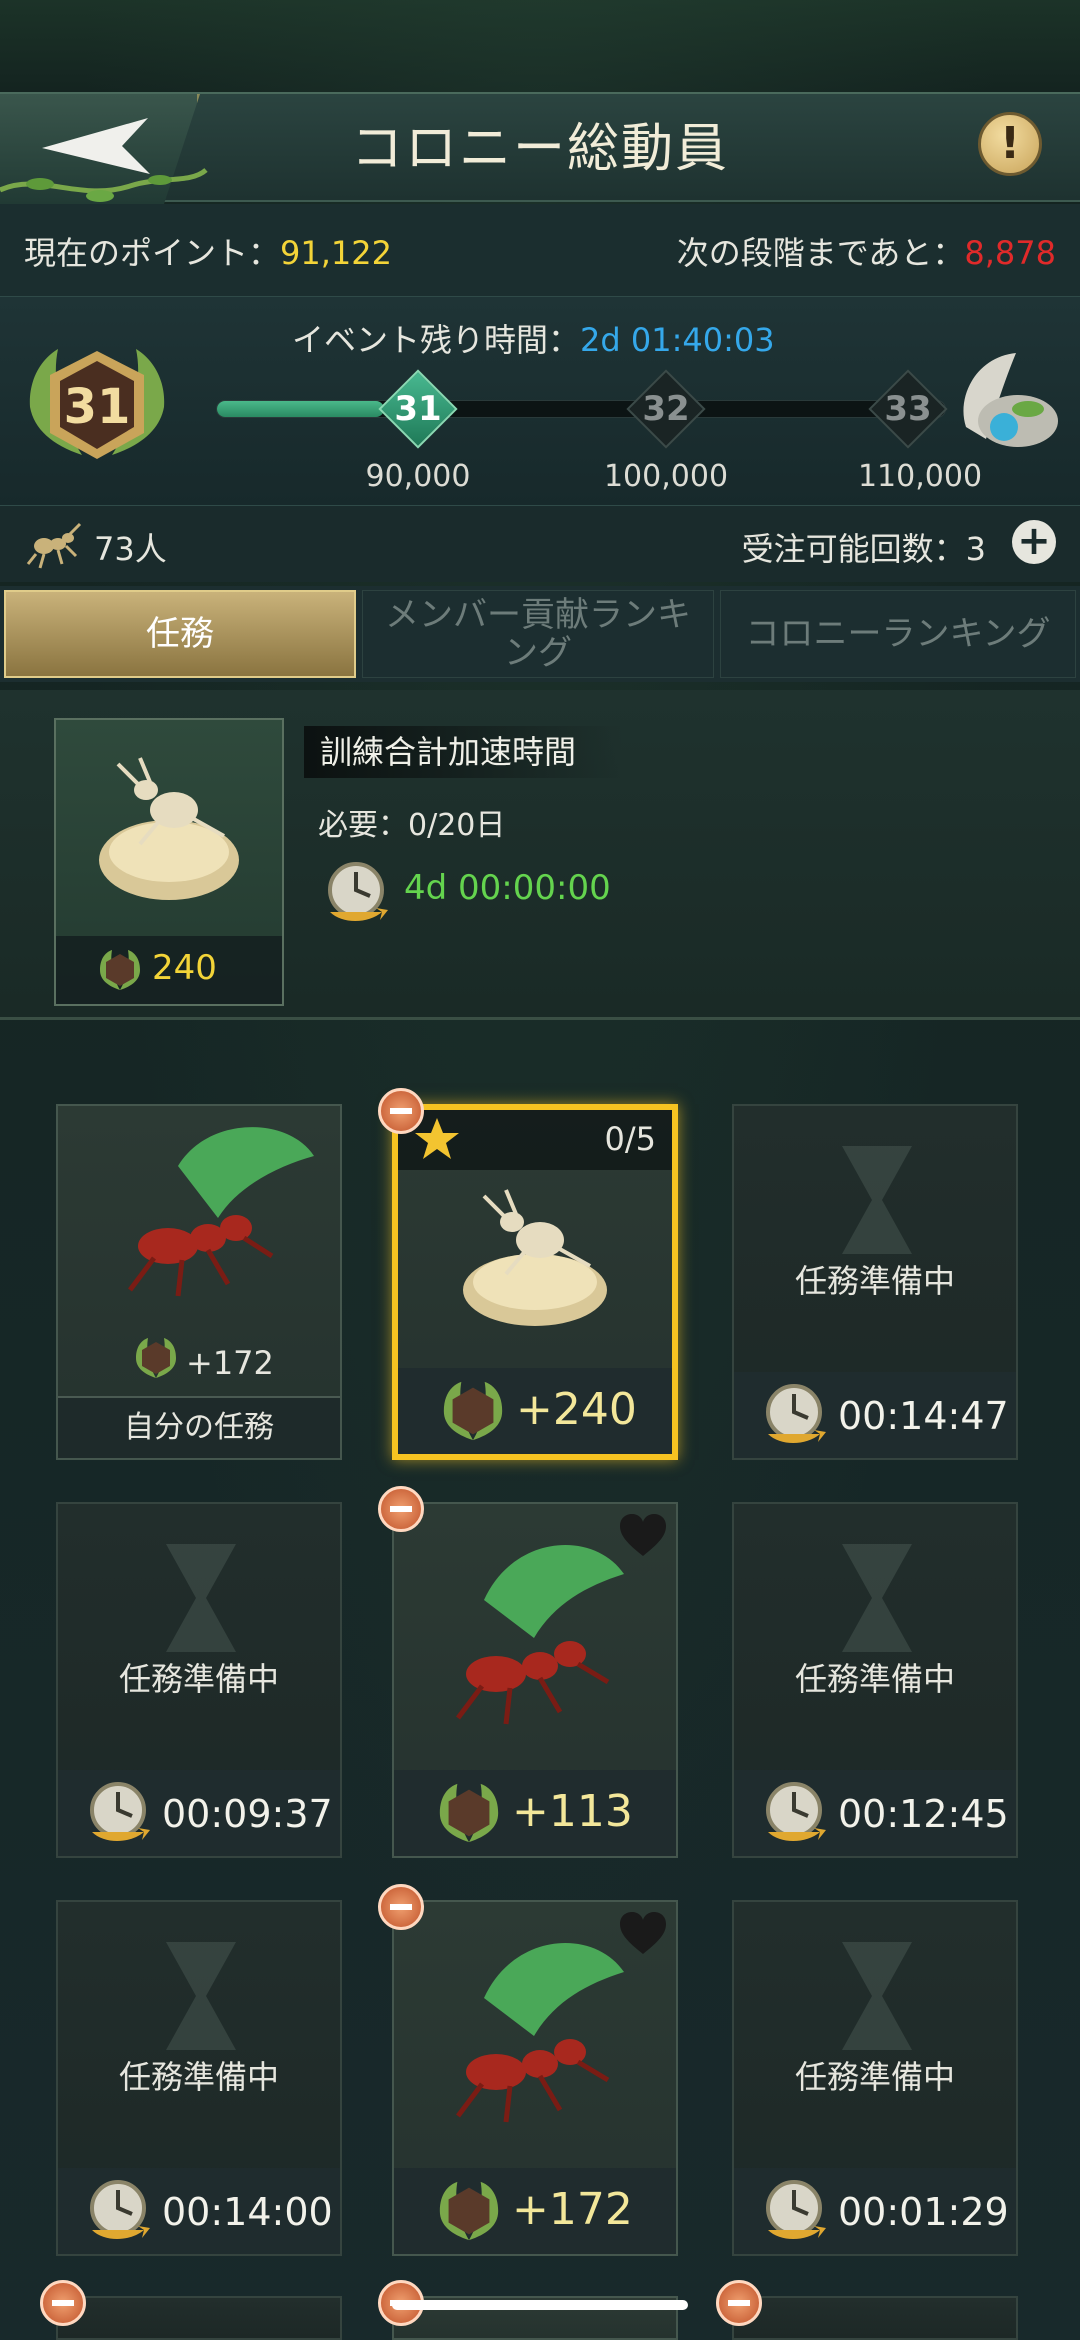 Image resolution: width=1080 pixels, height=2340 pixels. I want to click on next-stage-value: 8,878, so click(1010, 253).